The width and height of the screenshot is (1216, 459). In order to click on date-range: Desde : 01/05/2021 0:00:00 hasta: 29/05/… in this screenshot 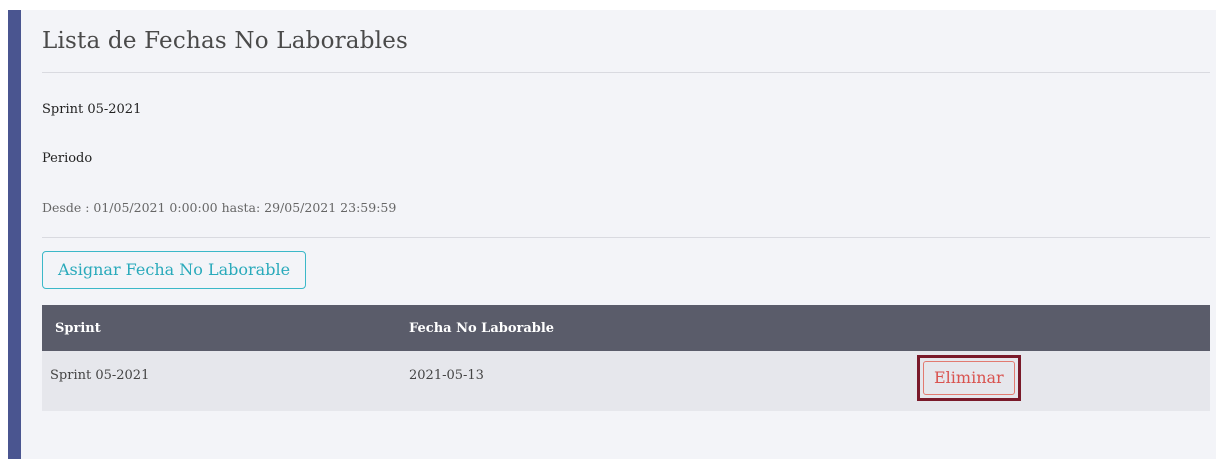, I will do `click(219, 207)`.